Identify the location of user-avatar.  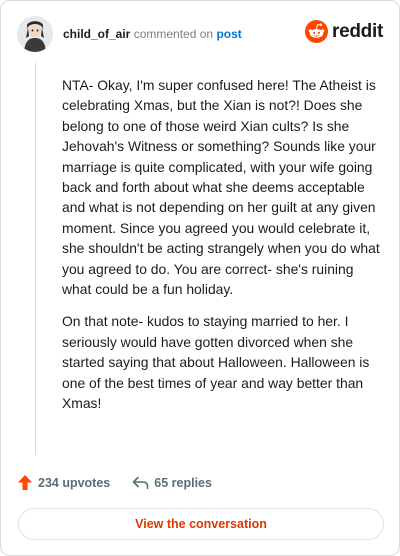
(35, 34).